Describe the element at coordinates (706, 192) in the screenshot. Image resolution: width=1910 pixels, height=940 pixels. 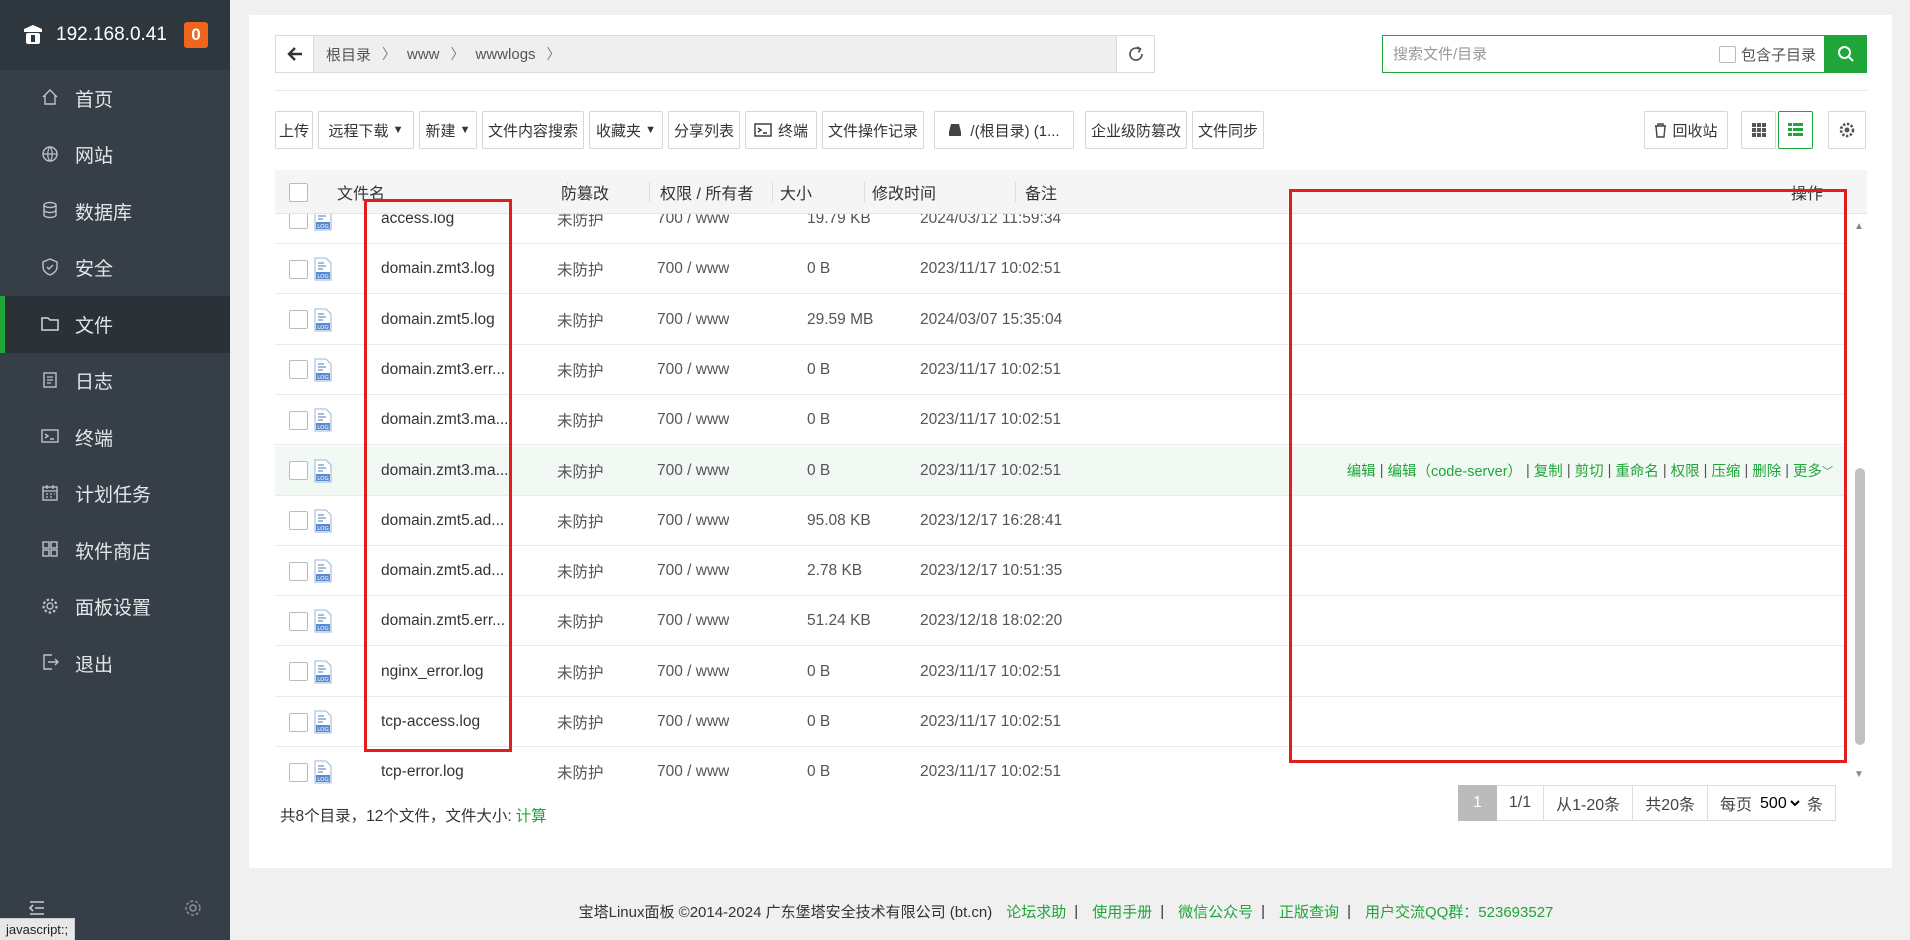
I see `col-perm: 权限 / 所有者` at that location.